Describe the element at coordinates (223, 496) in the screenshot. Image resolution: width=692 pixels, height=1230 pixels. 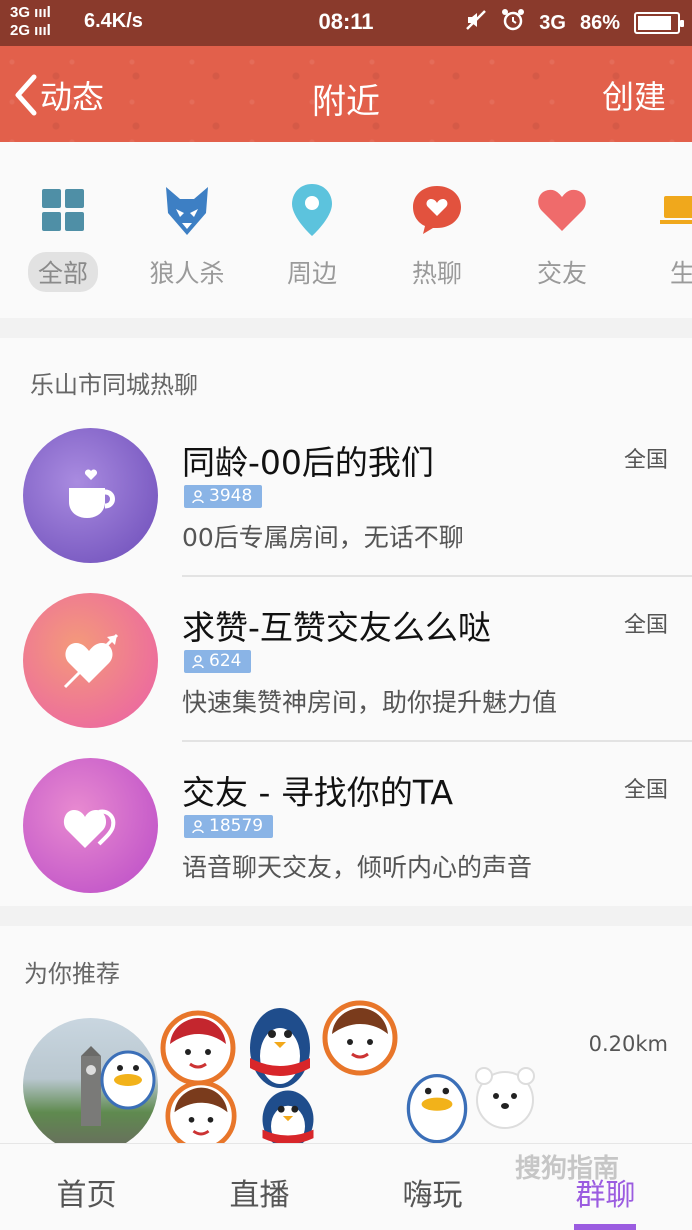
I see `member-count-badge: 3948` at that location.